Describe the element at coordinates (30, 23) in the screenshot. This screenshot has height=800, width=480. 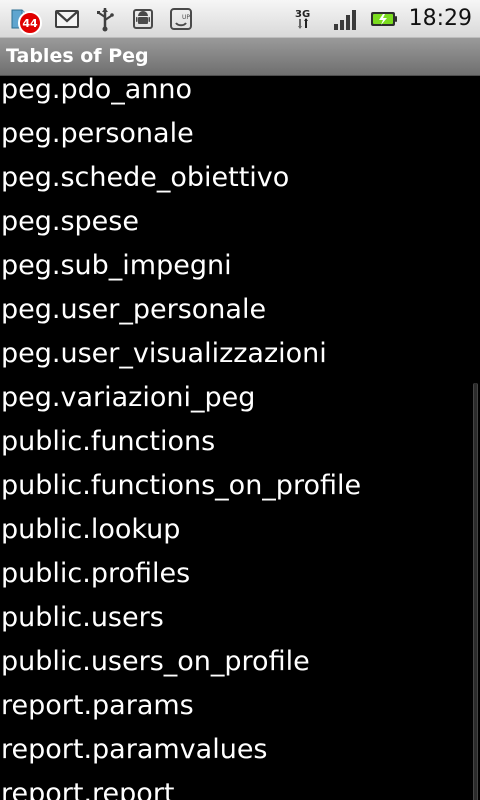
I see `notification-count-badge: 44` at that location.